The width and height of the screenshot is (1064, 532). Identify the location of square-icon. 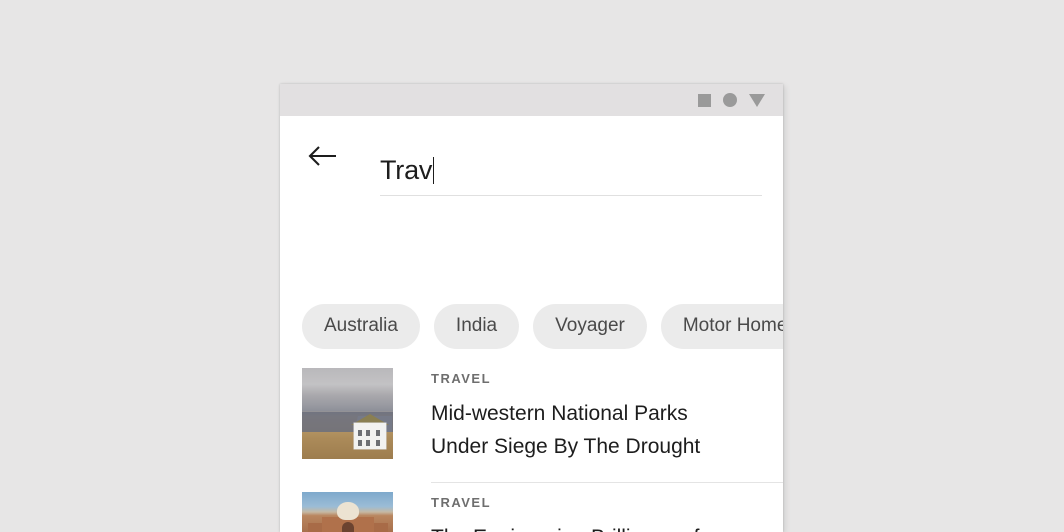
(704, 100).